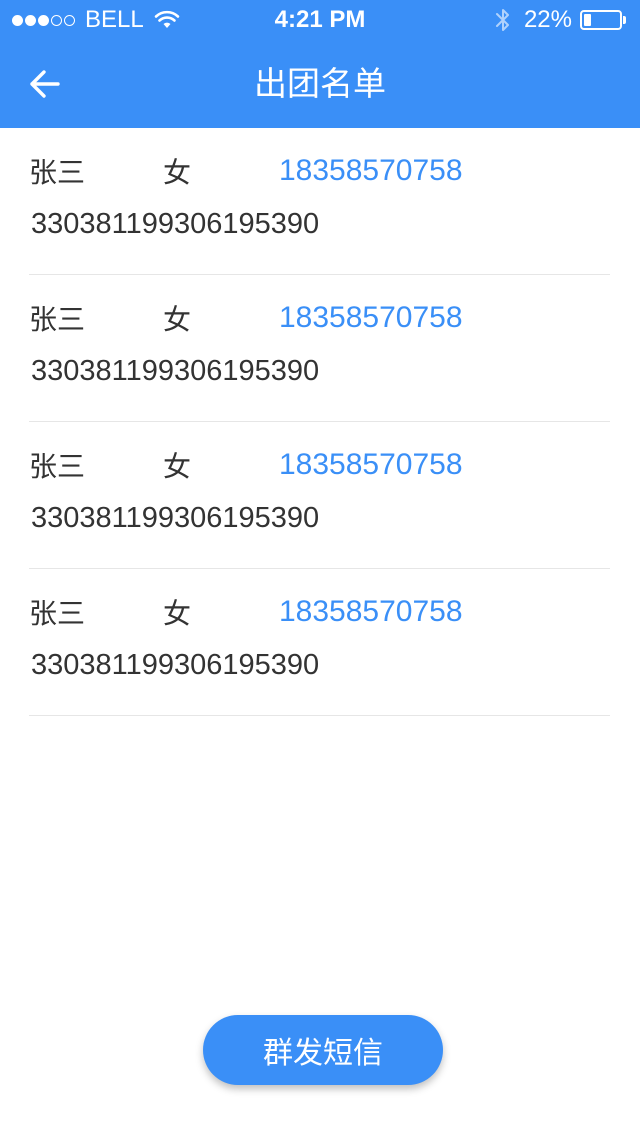  I want to click on bluetooth-icon, so click(502, 20).